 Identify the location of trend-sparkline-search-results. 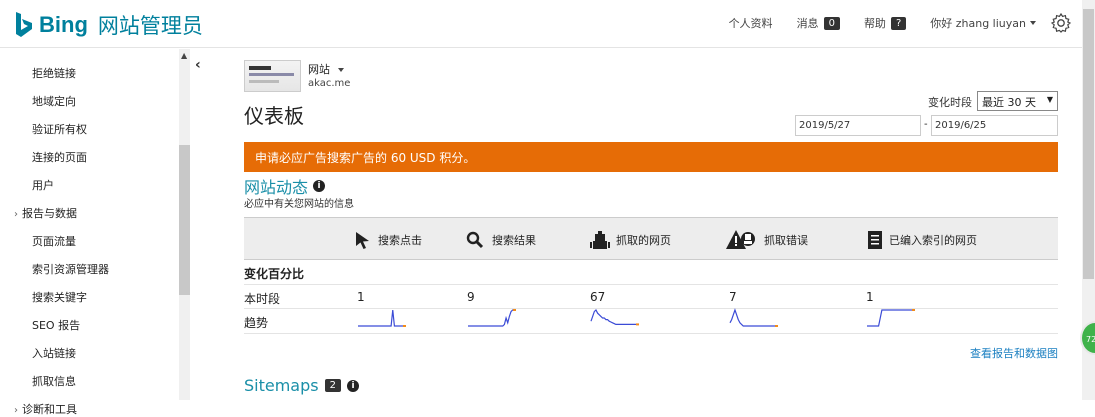
(492, 318).